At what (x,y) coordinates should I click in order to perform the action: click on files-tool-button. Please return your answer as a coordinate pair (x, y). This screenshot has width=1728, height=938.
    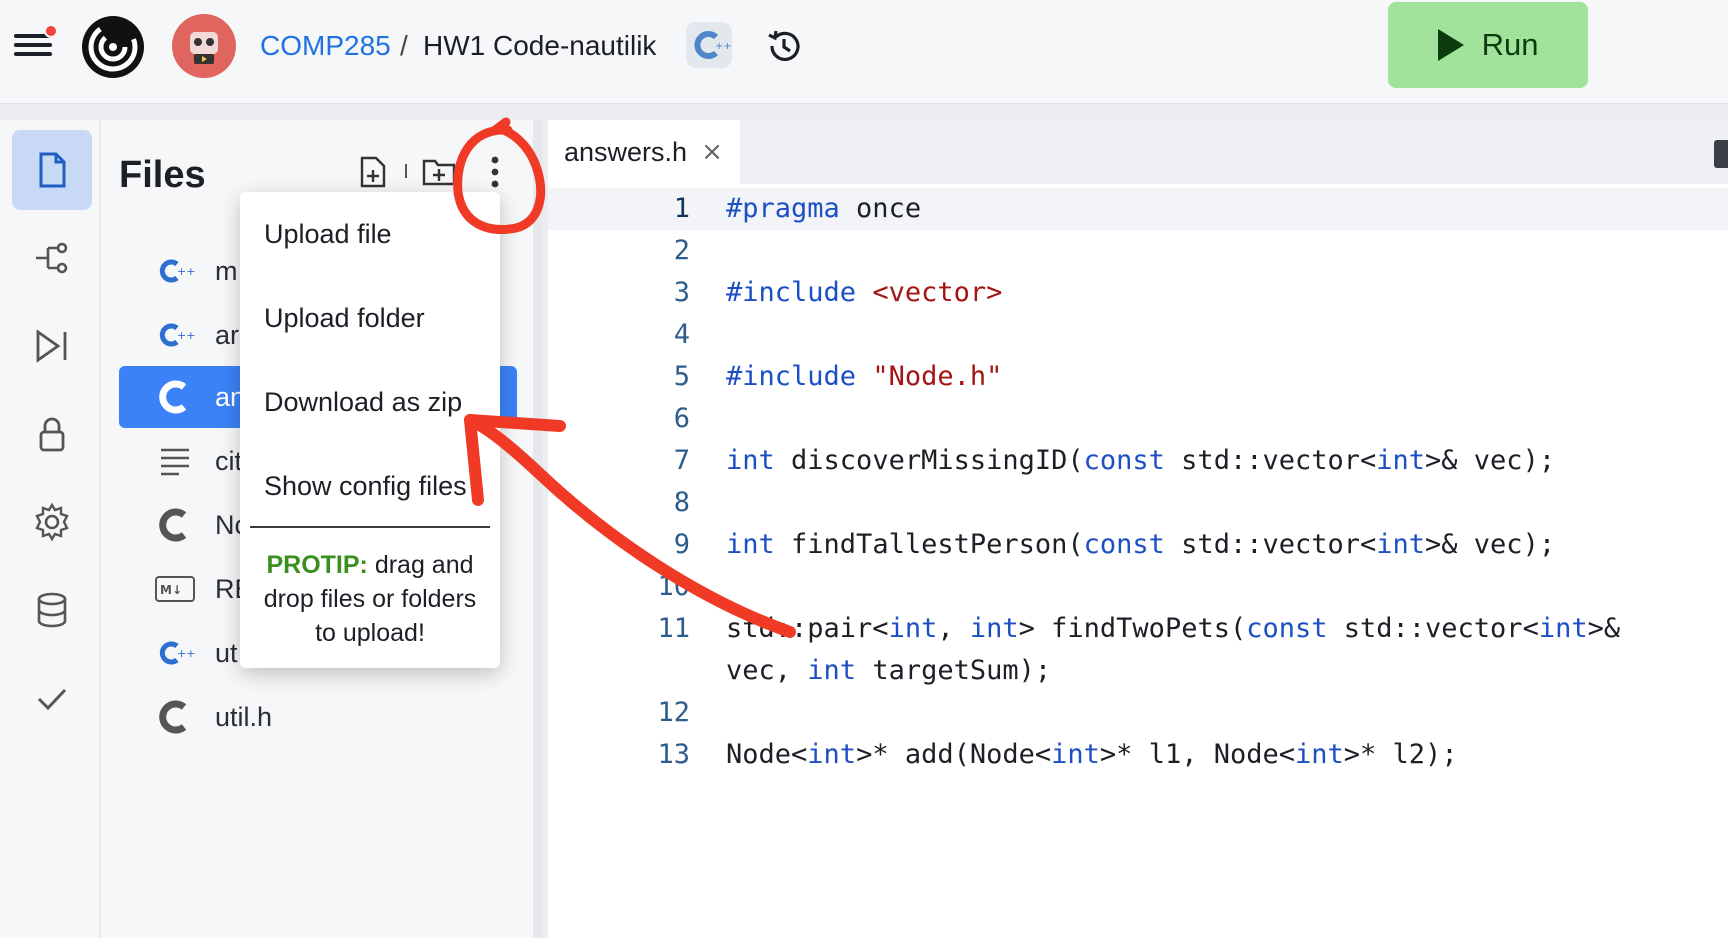
    Looking at the image, I should click on (52, 170).